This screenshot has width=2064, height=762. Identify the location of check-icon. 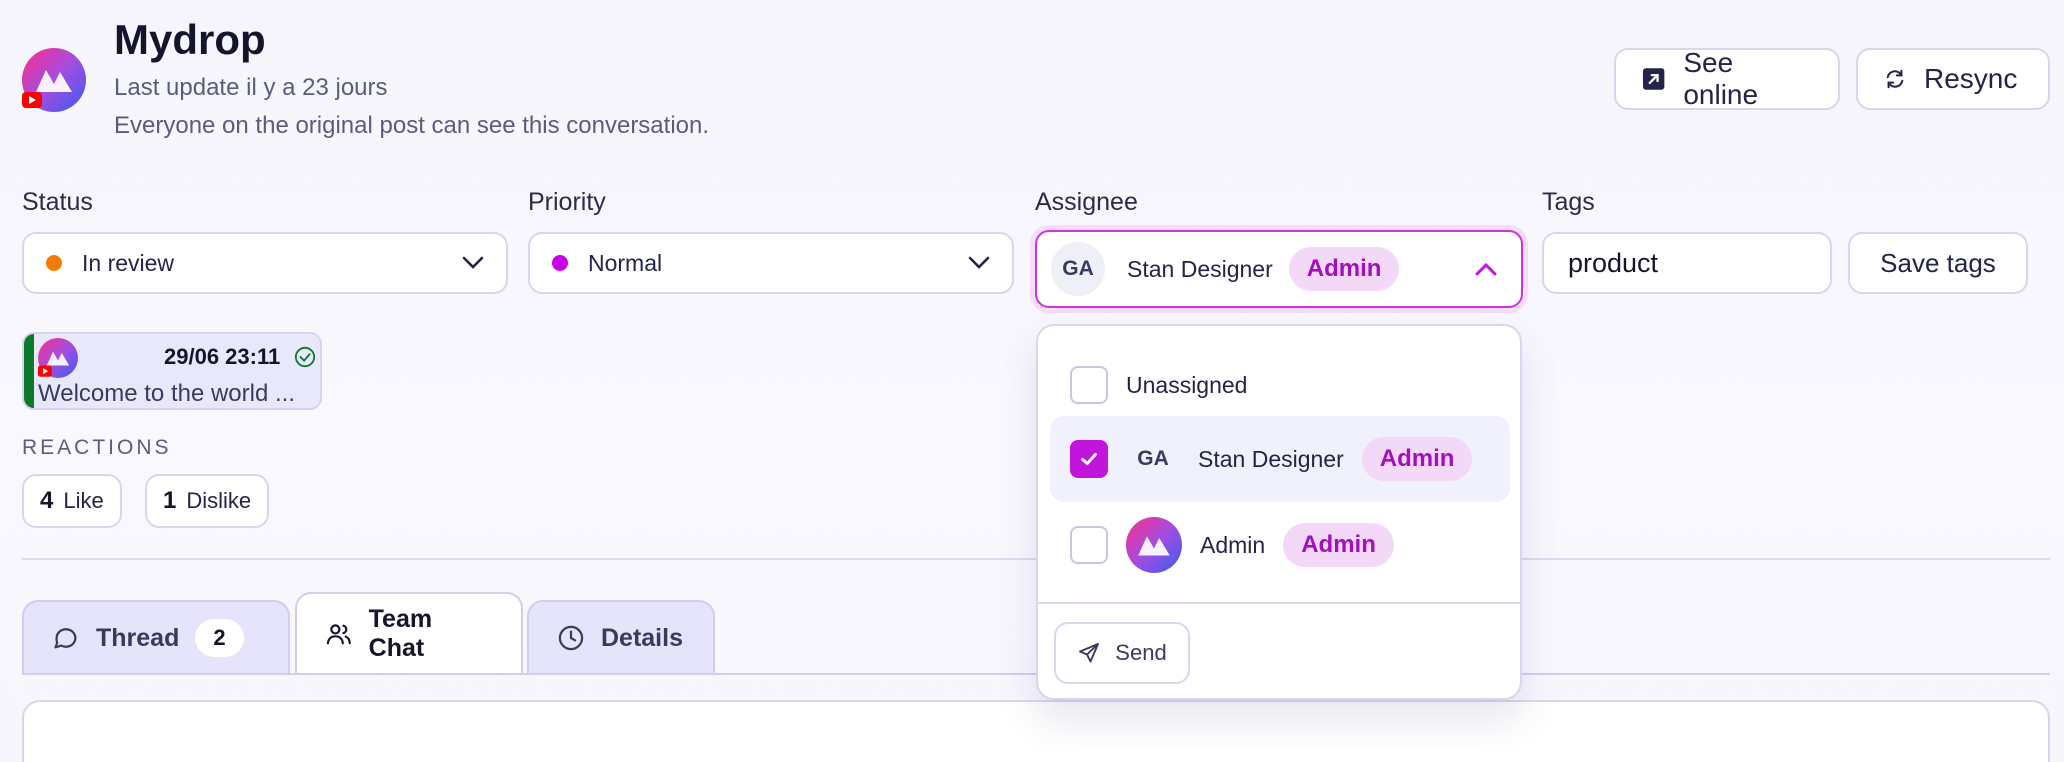
(1089, 459).